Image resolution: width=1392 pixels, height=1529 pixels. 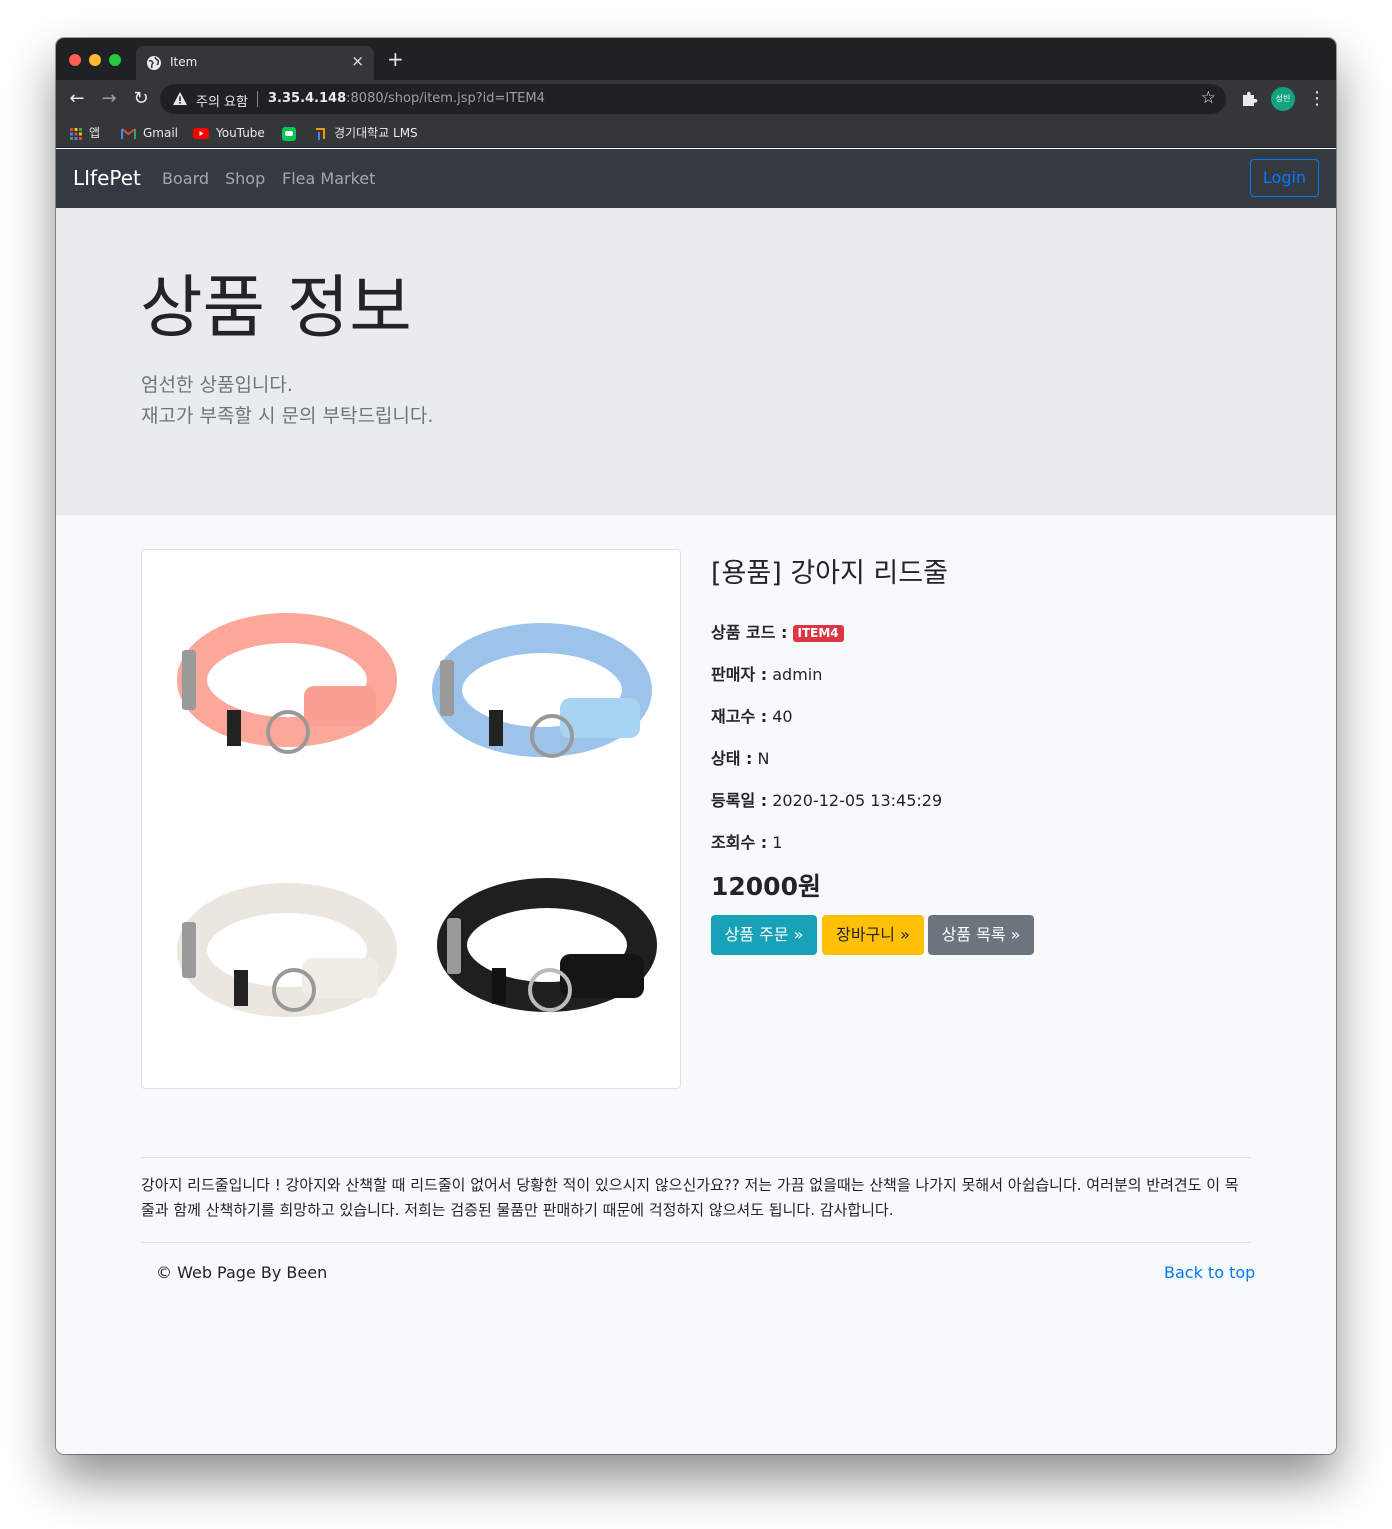 What do you see at coordinates (739, 842) in the screenshot?
I see `views-label: 조회수 :` at bounding box center [739, 842].